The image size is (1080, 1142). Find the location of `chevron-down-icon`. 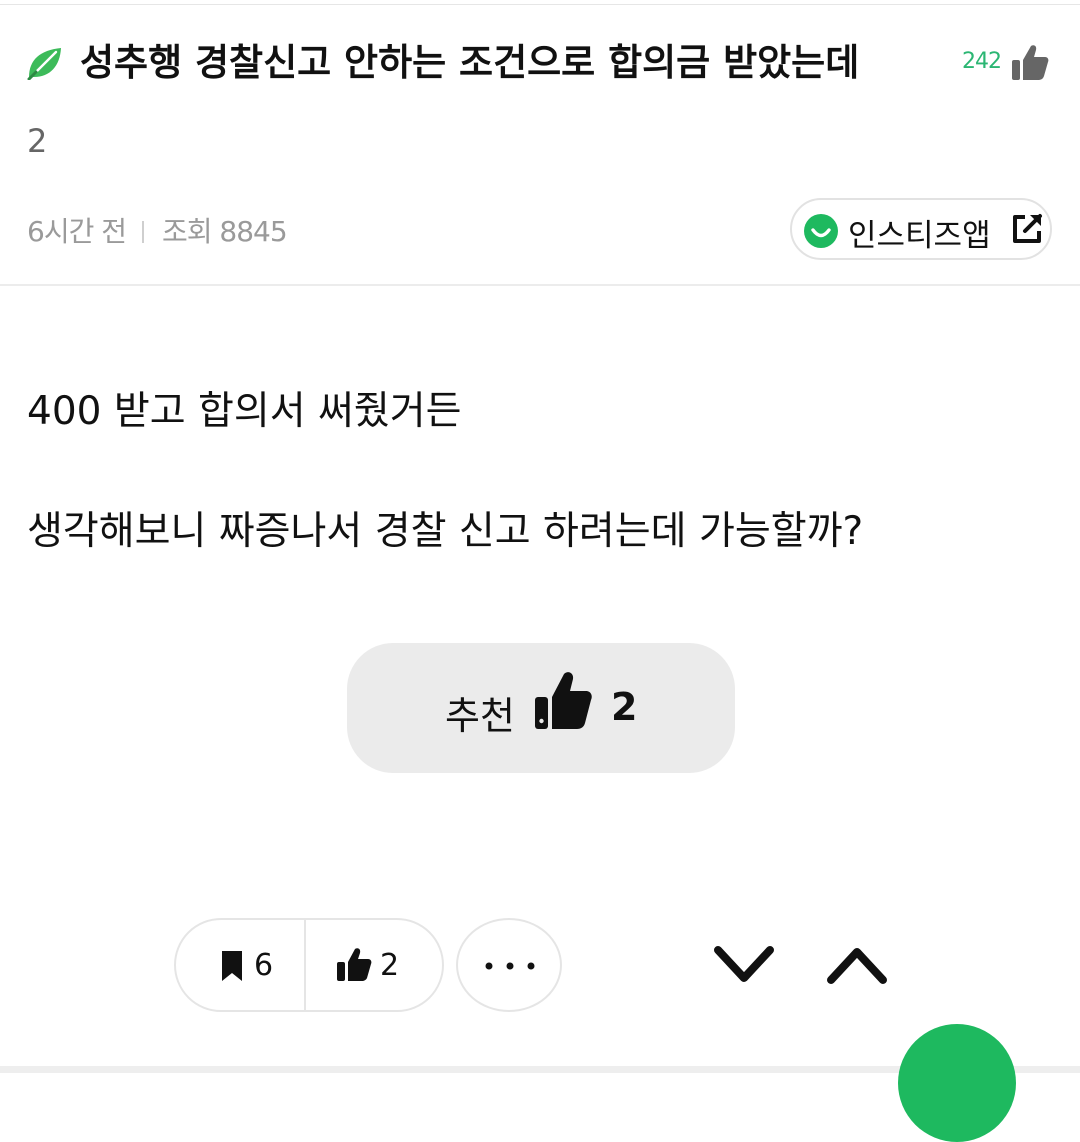

chevron-down-icon is located at coordinates (744, 965).